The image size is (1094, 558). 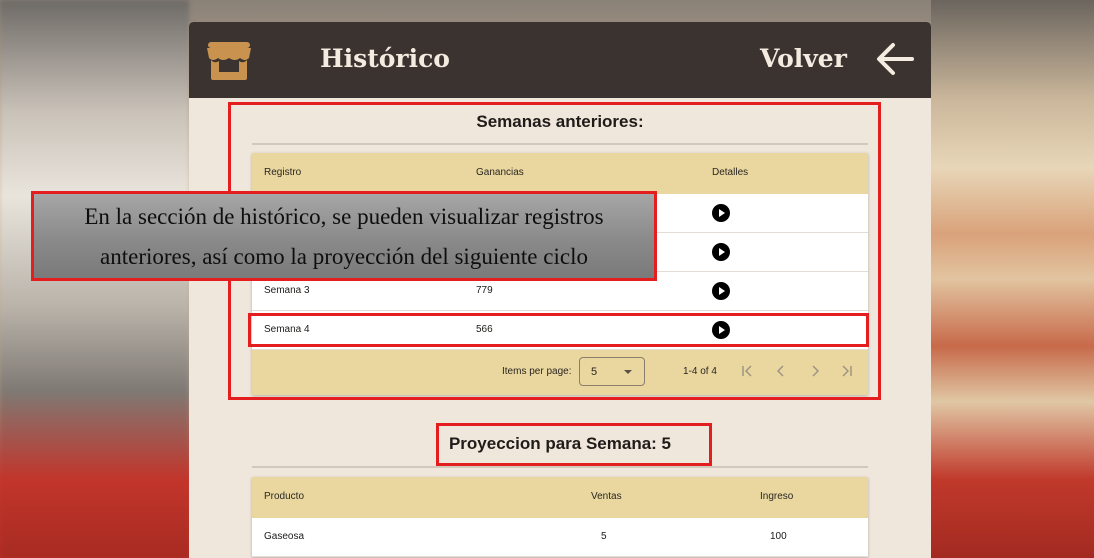 What do you see at coordinates (229, 60) in the screenshot?
I see `store-awning-icon` at bounding box center [229, 60].